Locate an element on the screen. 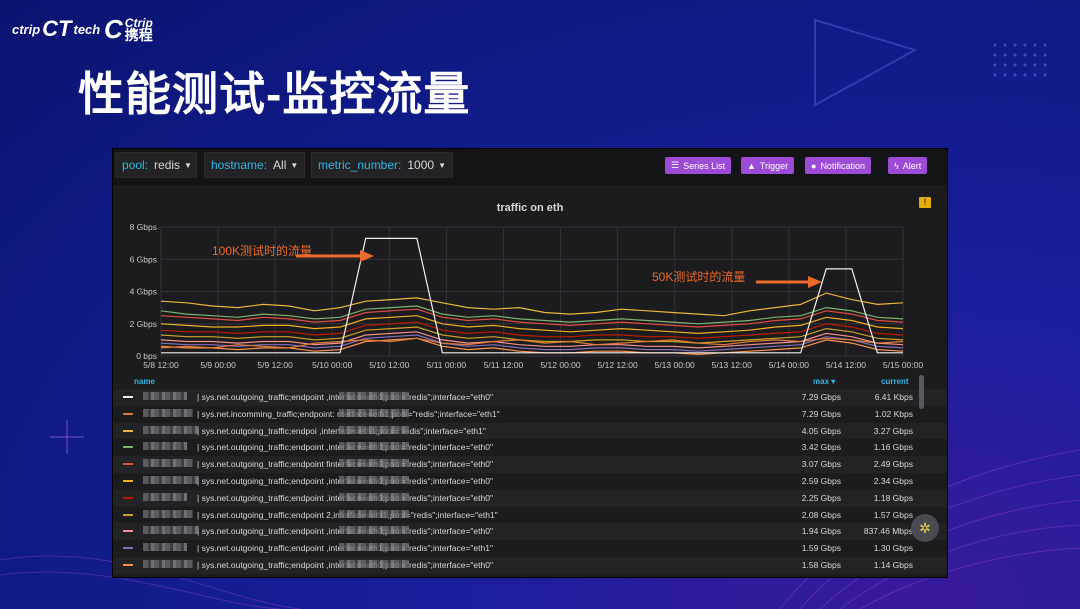 The width and height of the screenshot is (1080, 609). series-list-button: ☰ Series List is located at coordinates (698, 165).